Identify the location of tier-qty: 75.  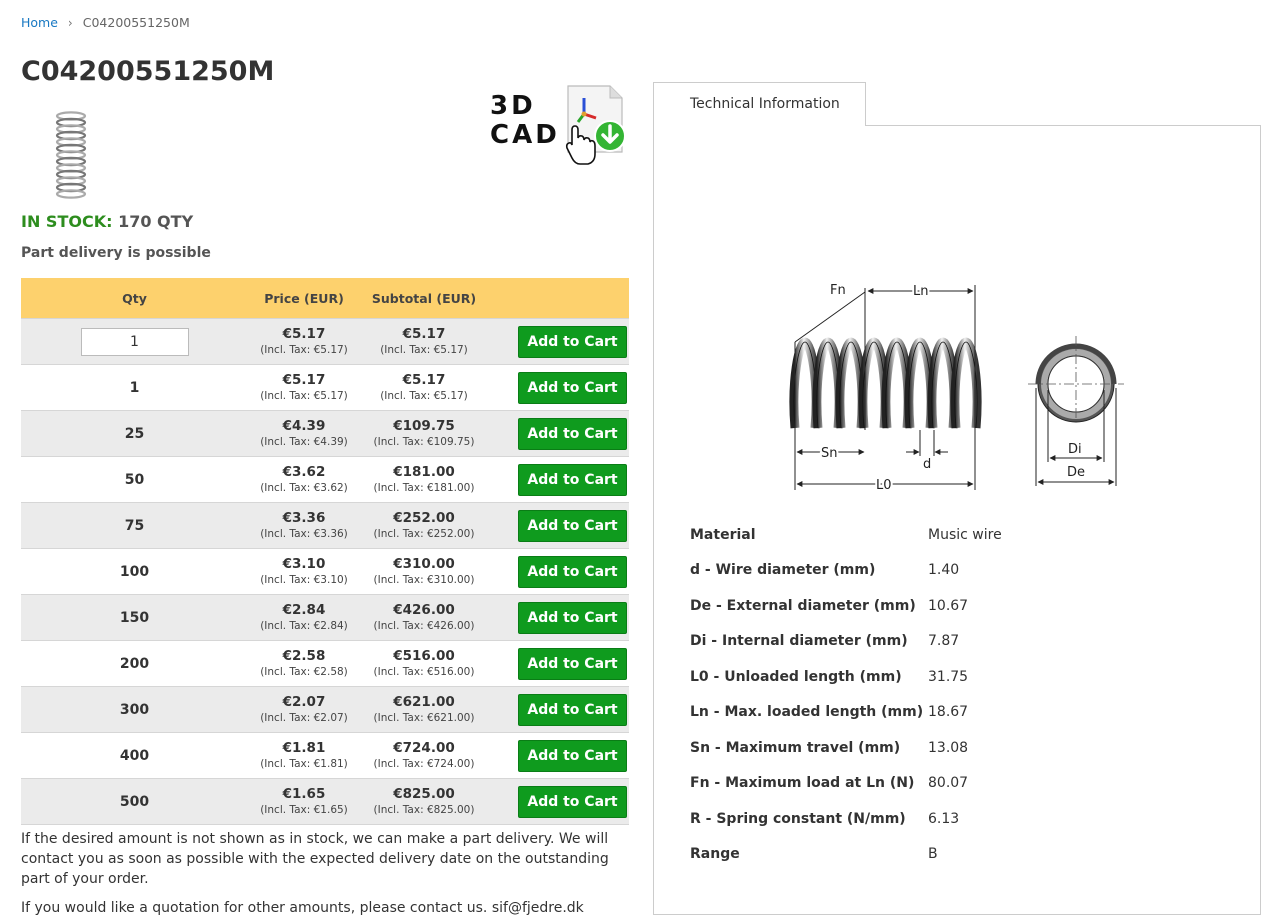
(134, 525).